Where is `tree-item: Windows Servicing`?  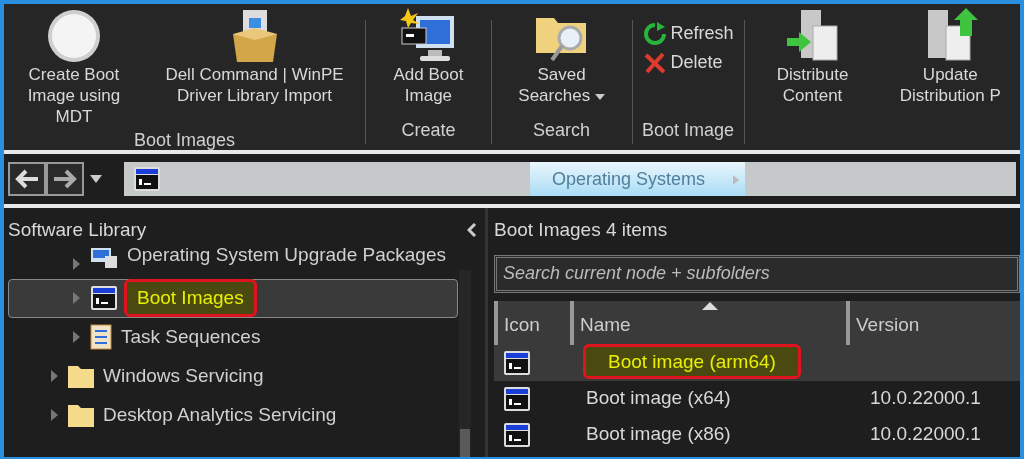
tree-item: Windows Servicing is located at coordinates (233, 376).